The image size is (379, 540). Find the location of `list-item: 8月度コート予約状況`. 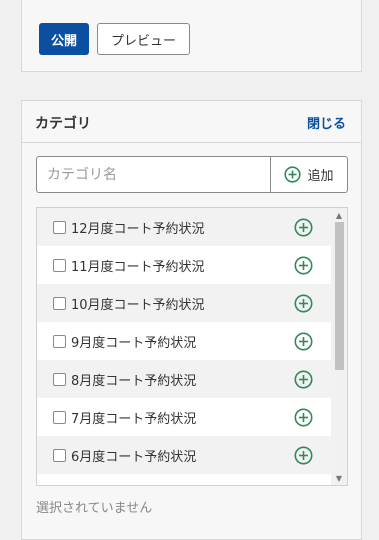

list-item: 8月度コート予約状況 is located at coordinates (184, 379).